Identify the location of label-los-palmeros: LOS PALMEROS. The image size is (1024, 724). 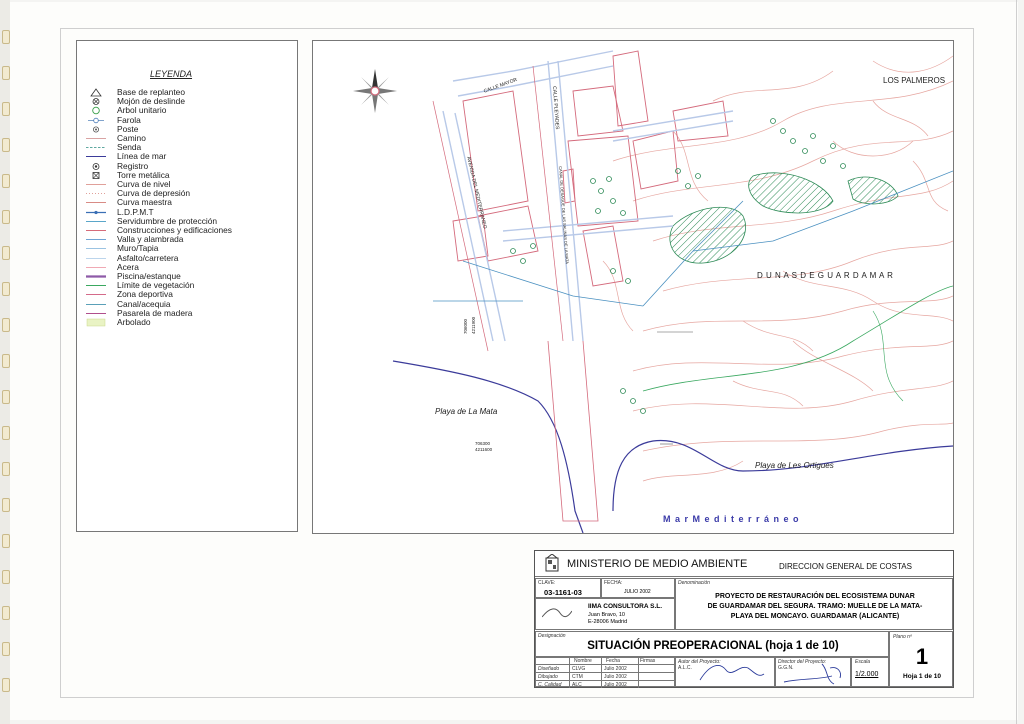
(914, 80).